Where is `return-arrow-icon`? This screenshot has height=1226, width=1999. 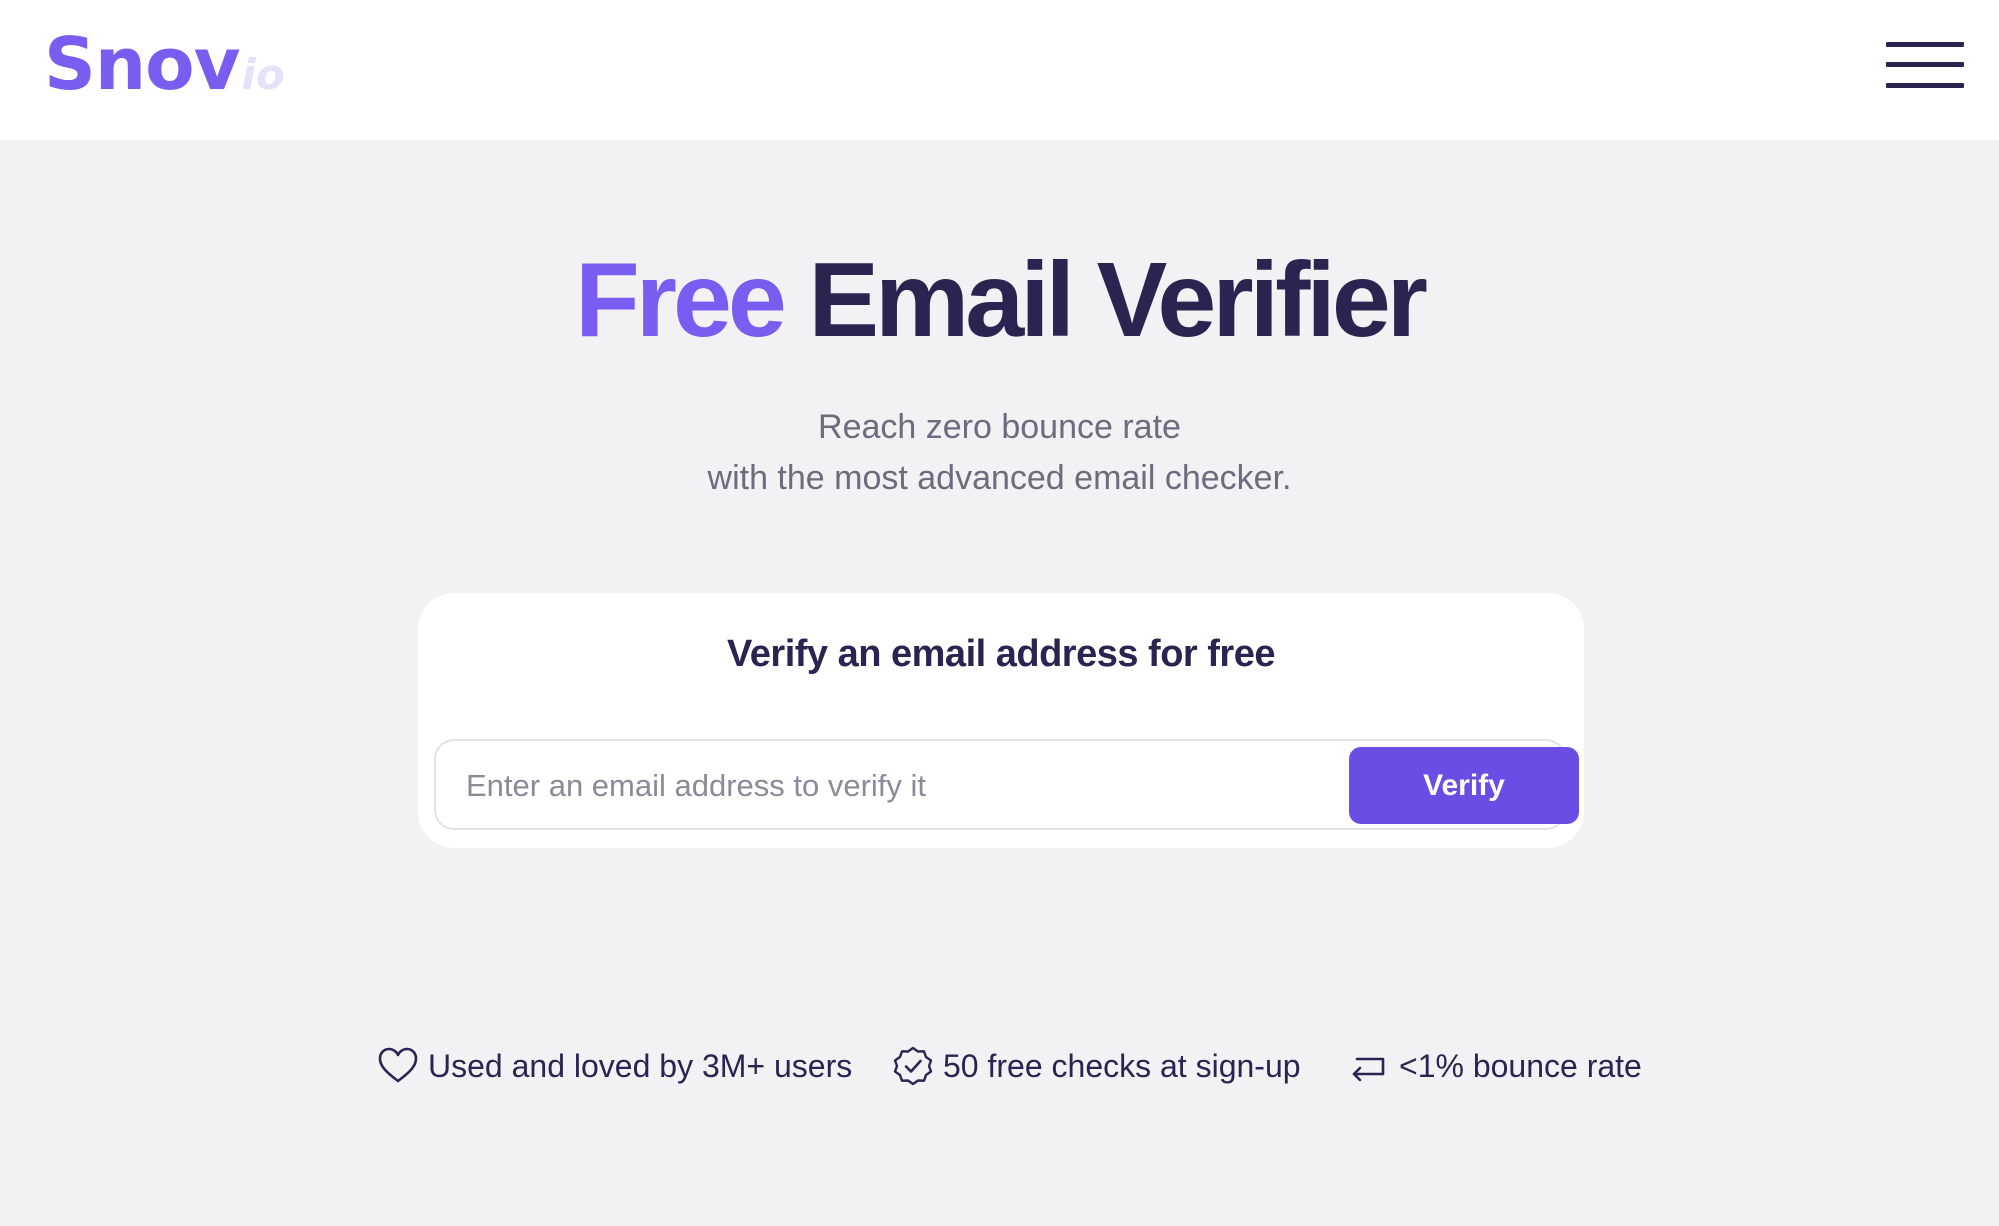
return-arrow-icon is located at coordinates (1368, 1069).